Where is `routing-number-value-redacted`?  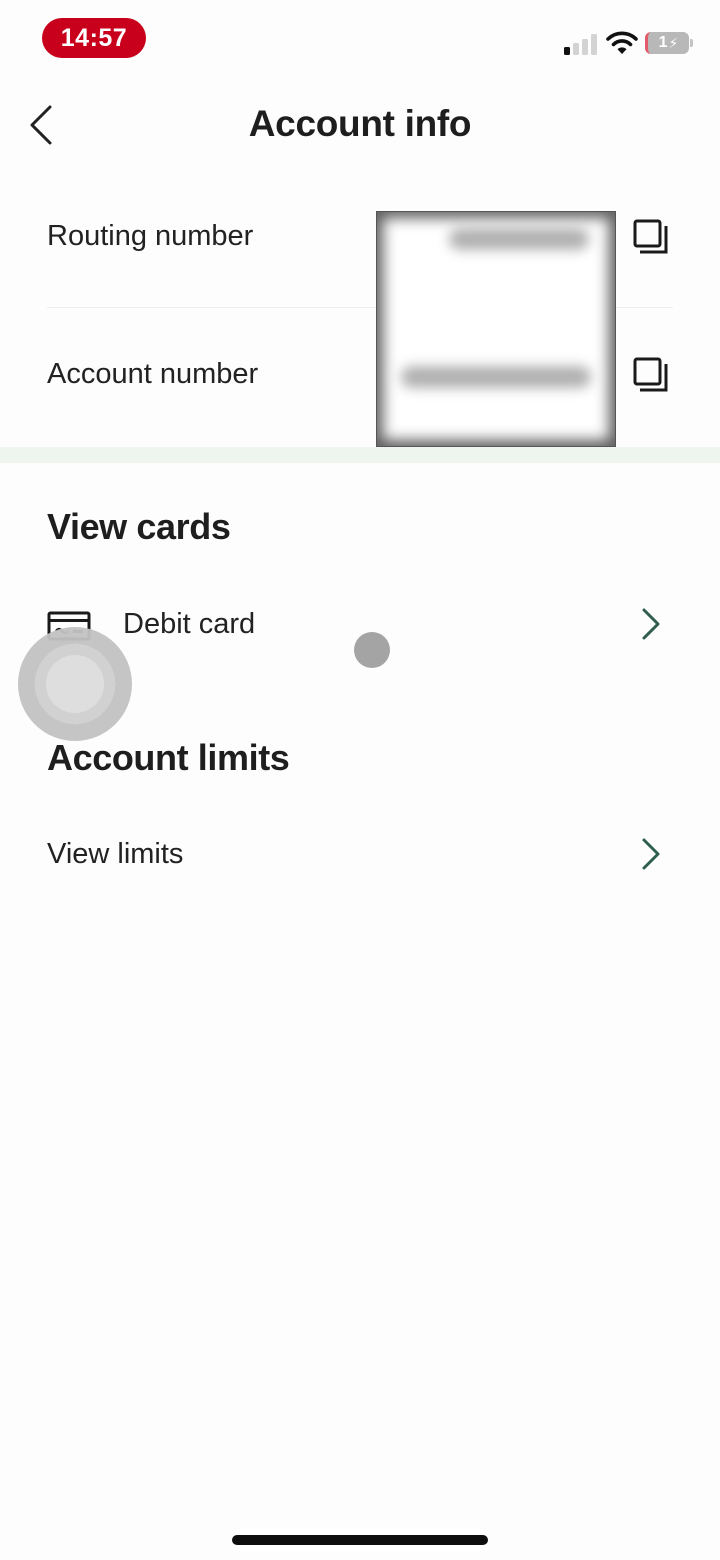
routing-number-value-redacted is located at coordinates (519, 239).